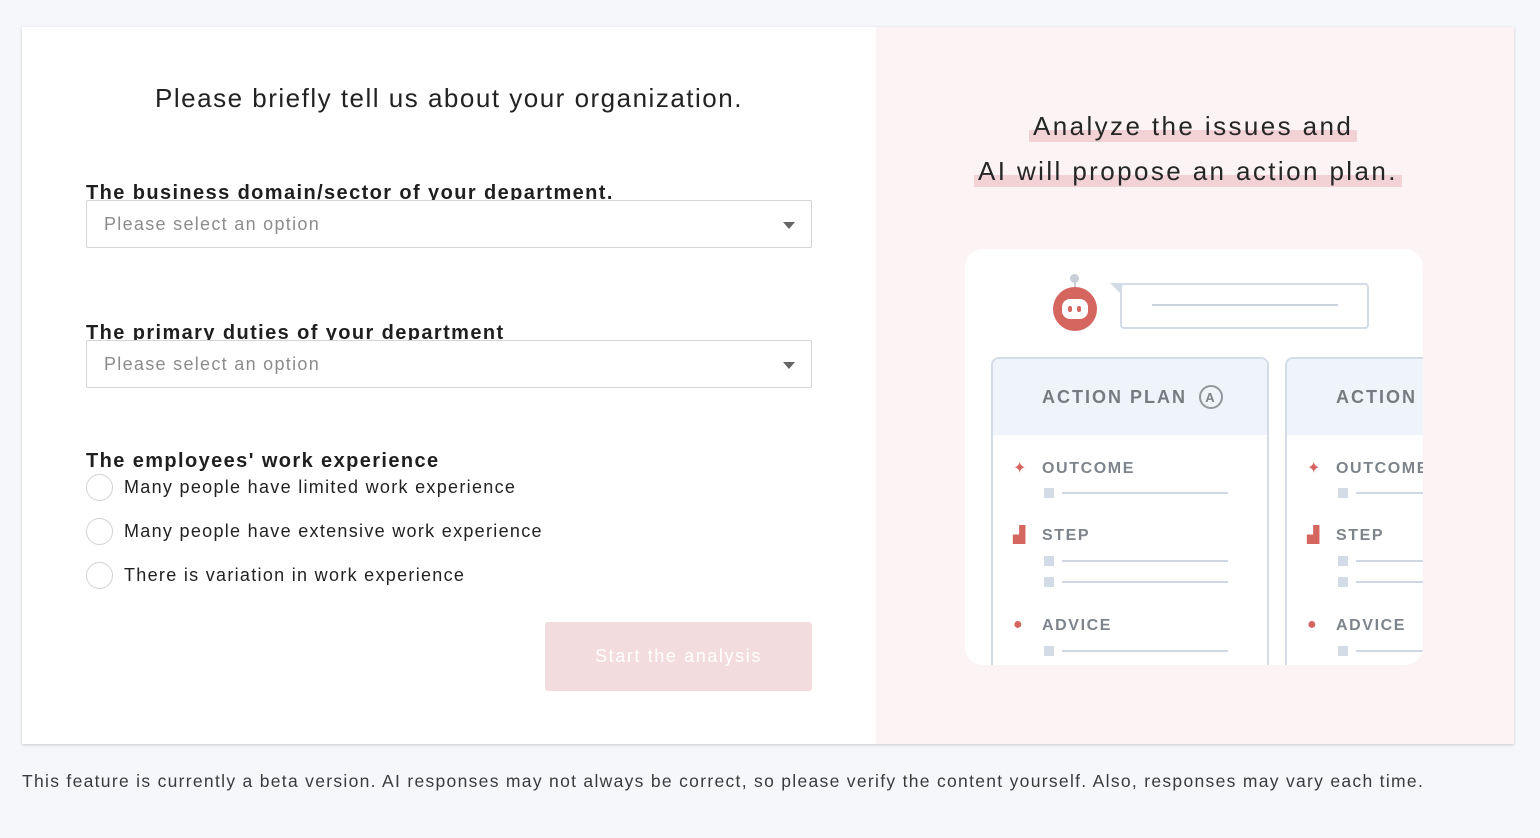 This screenshot has height=838, width=1540. I want to click on radio-label: Many people have limited work experience, so click(320, 487).